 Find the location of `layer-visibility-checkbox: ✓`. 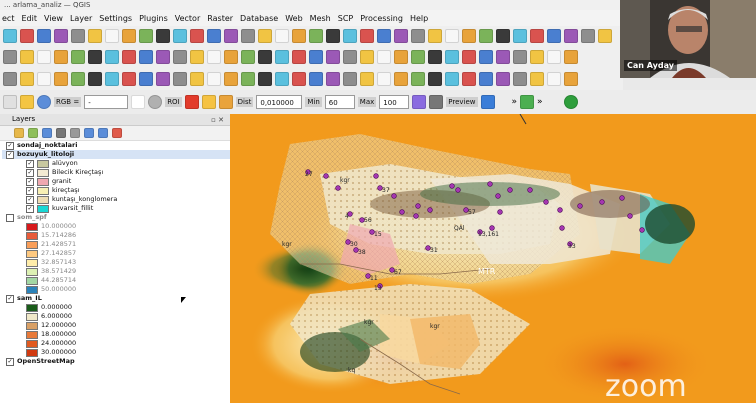

layer-visibility-checkbox: ✓ is located at coordinates (10, 298).